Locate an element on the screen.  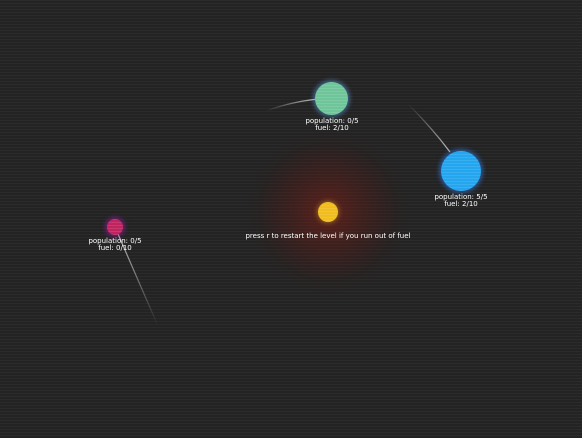
planet-green-stats: population: 0/5 fuel: 2/10 is located at coordinates (332, 125).